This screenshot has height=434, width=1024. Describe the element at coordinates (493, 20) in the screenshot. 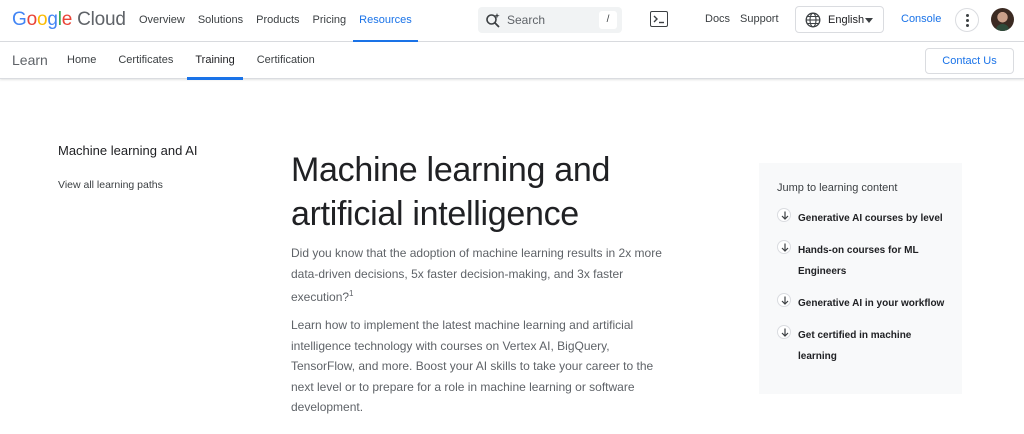

I see `search-spark-icon` at that location.